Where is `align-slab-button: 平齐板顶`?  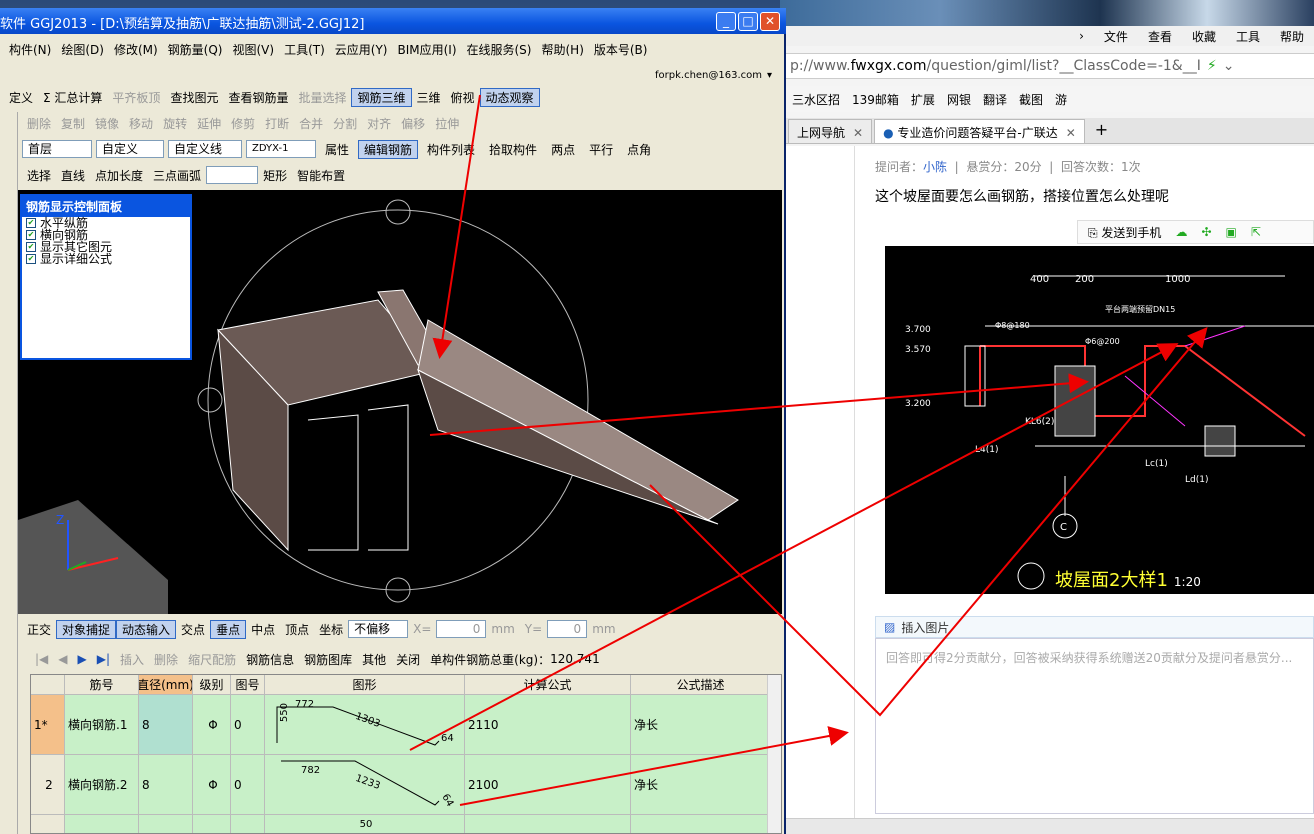 align-slab-button: 平齐板顶 is located at coordinates (136, 97).